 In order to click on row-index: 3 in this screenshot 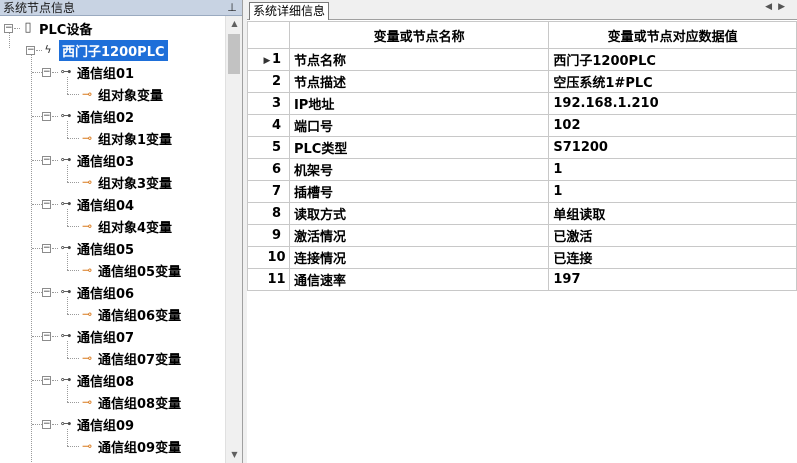, I will do `click(268, 103)`.